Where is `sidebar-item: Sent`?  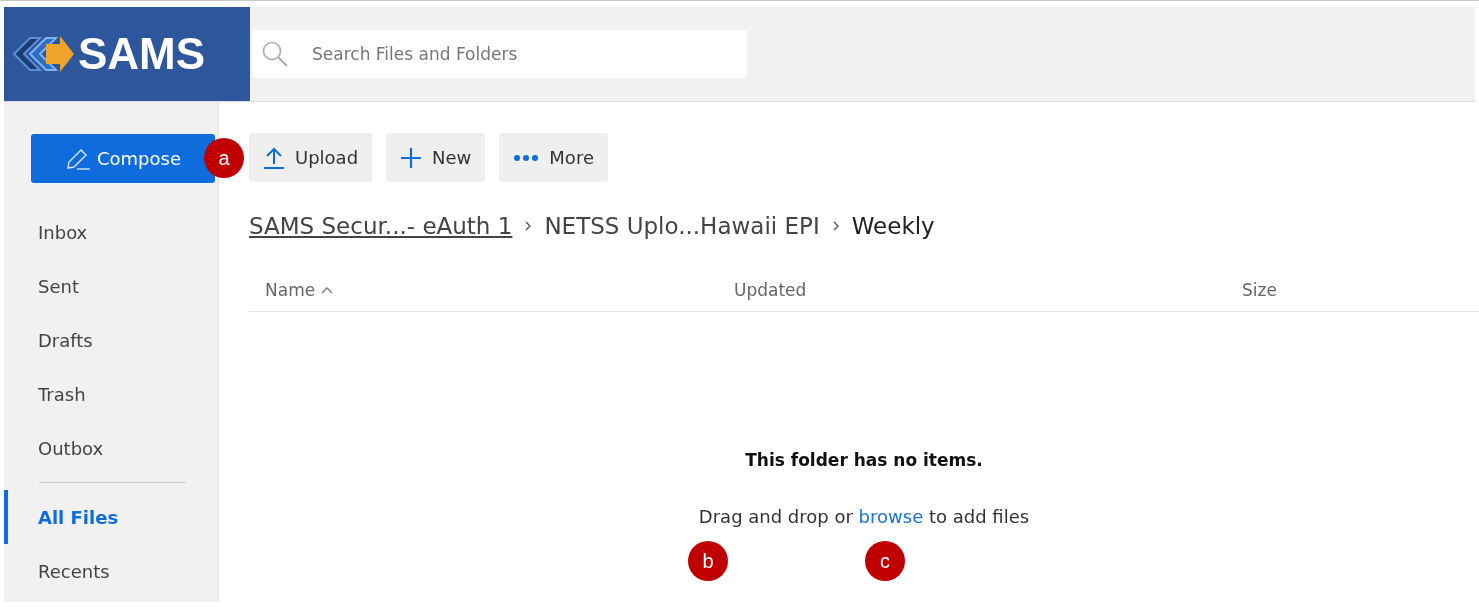 sidebar-item: Sent is located at coordinates (111, 286).